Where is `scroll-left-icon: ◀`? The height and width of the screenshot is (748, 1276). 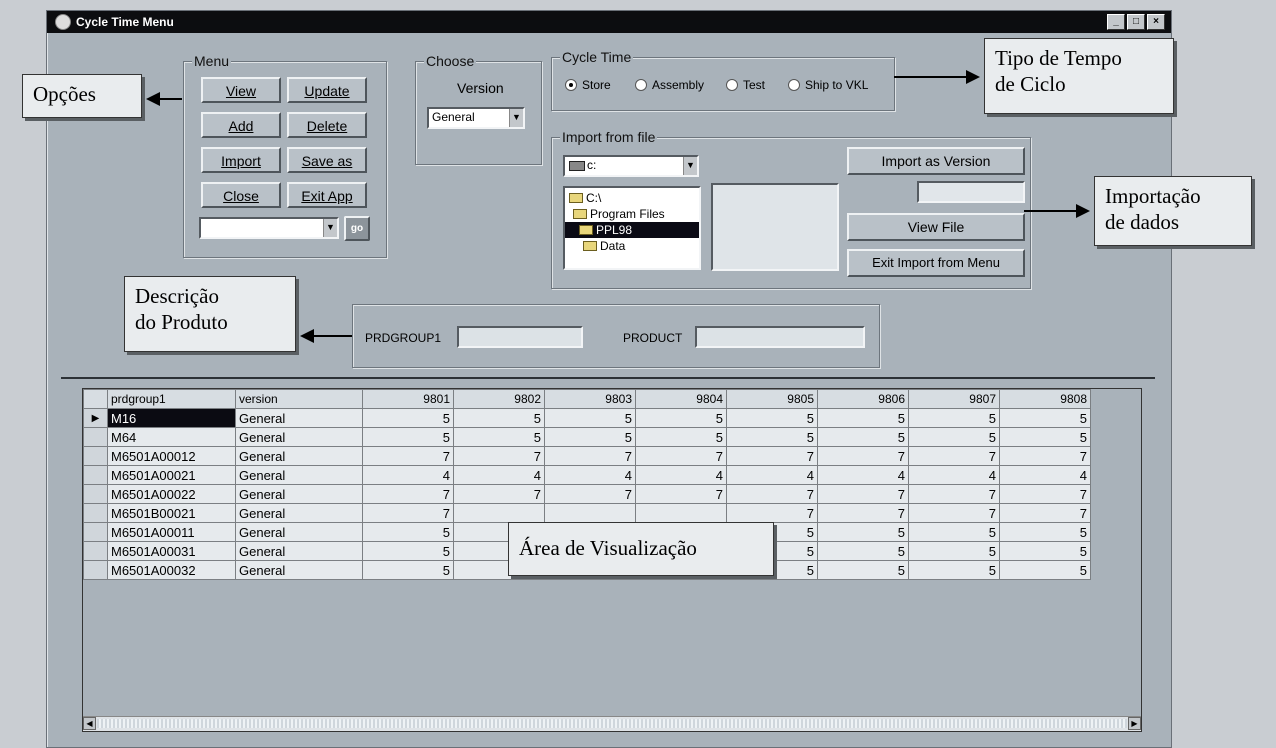
scroll-left-icon: ◀ is located at coordinates (89, 723).